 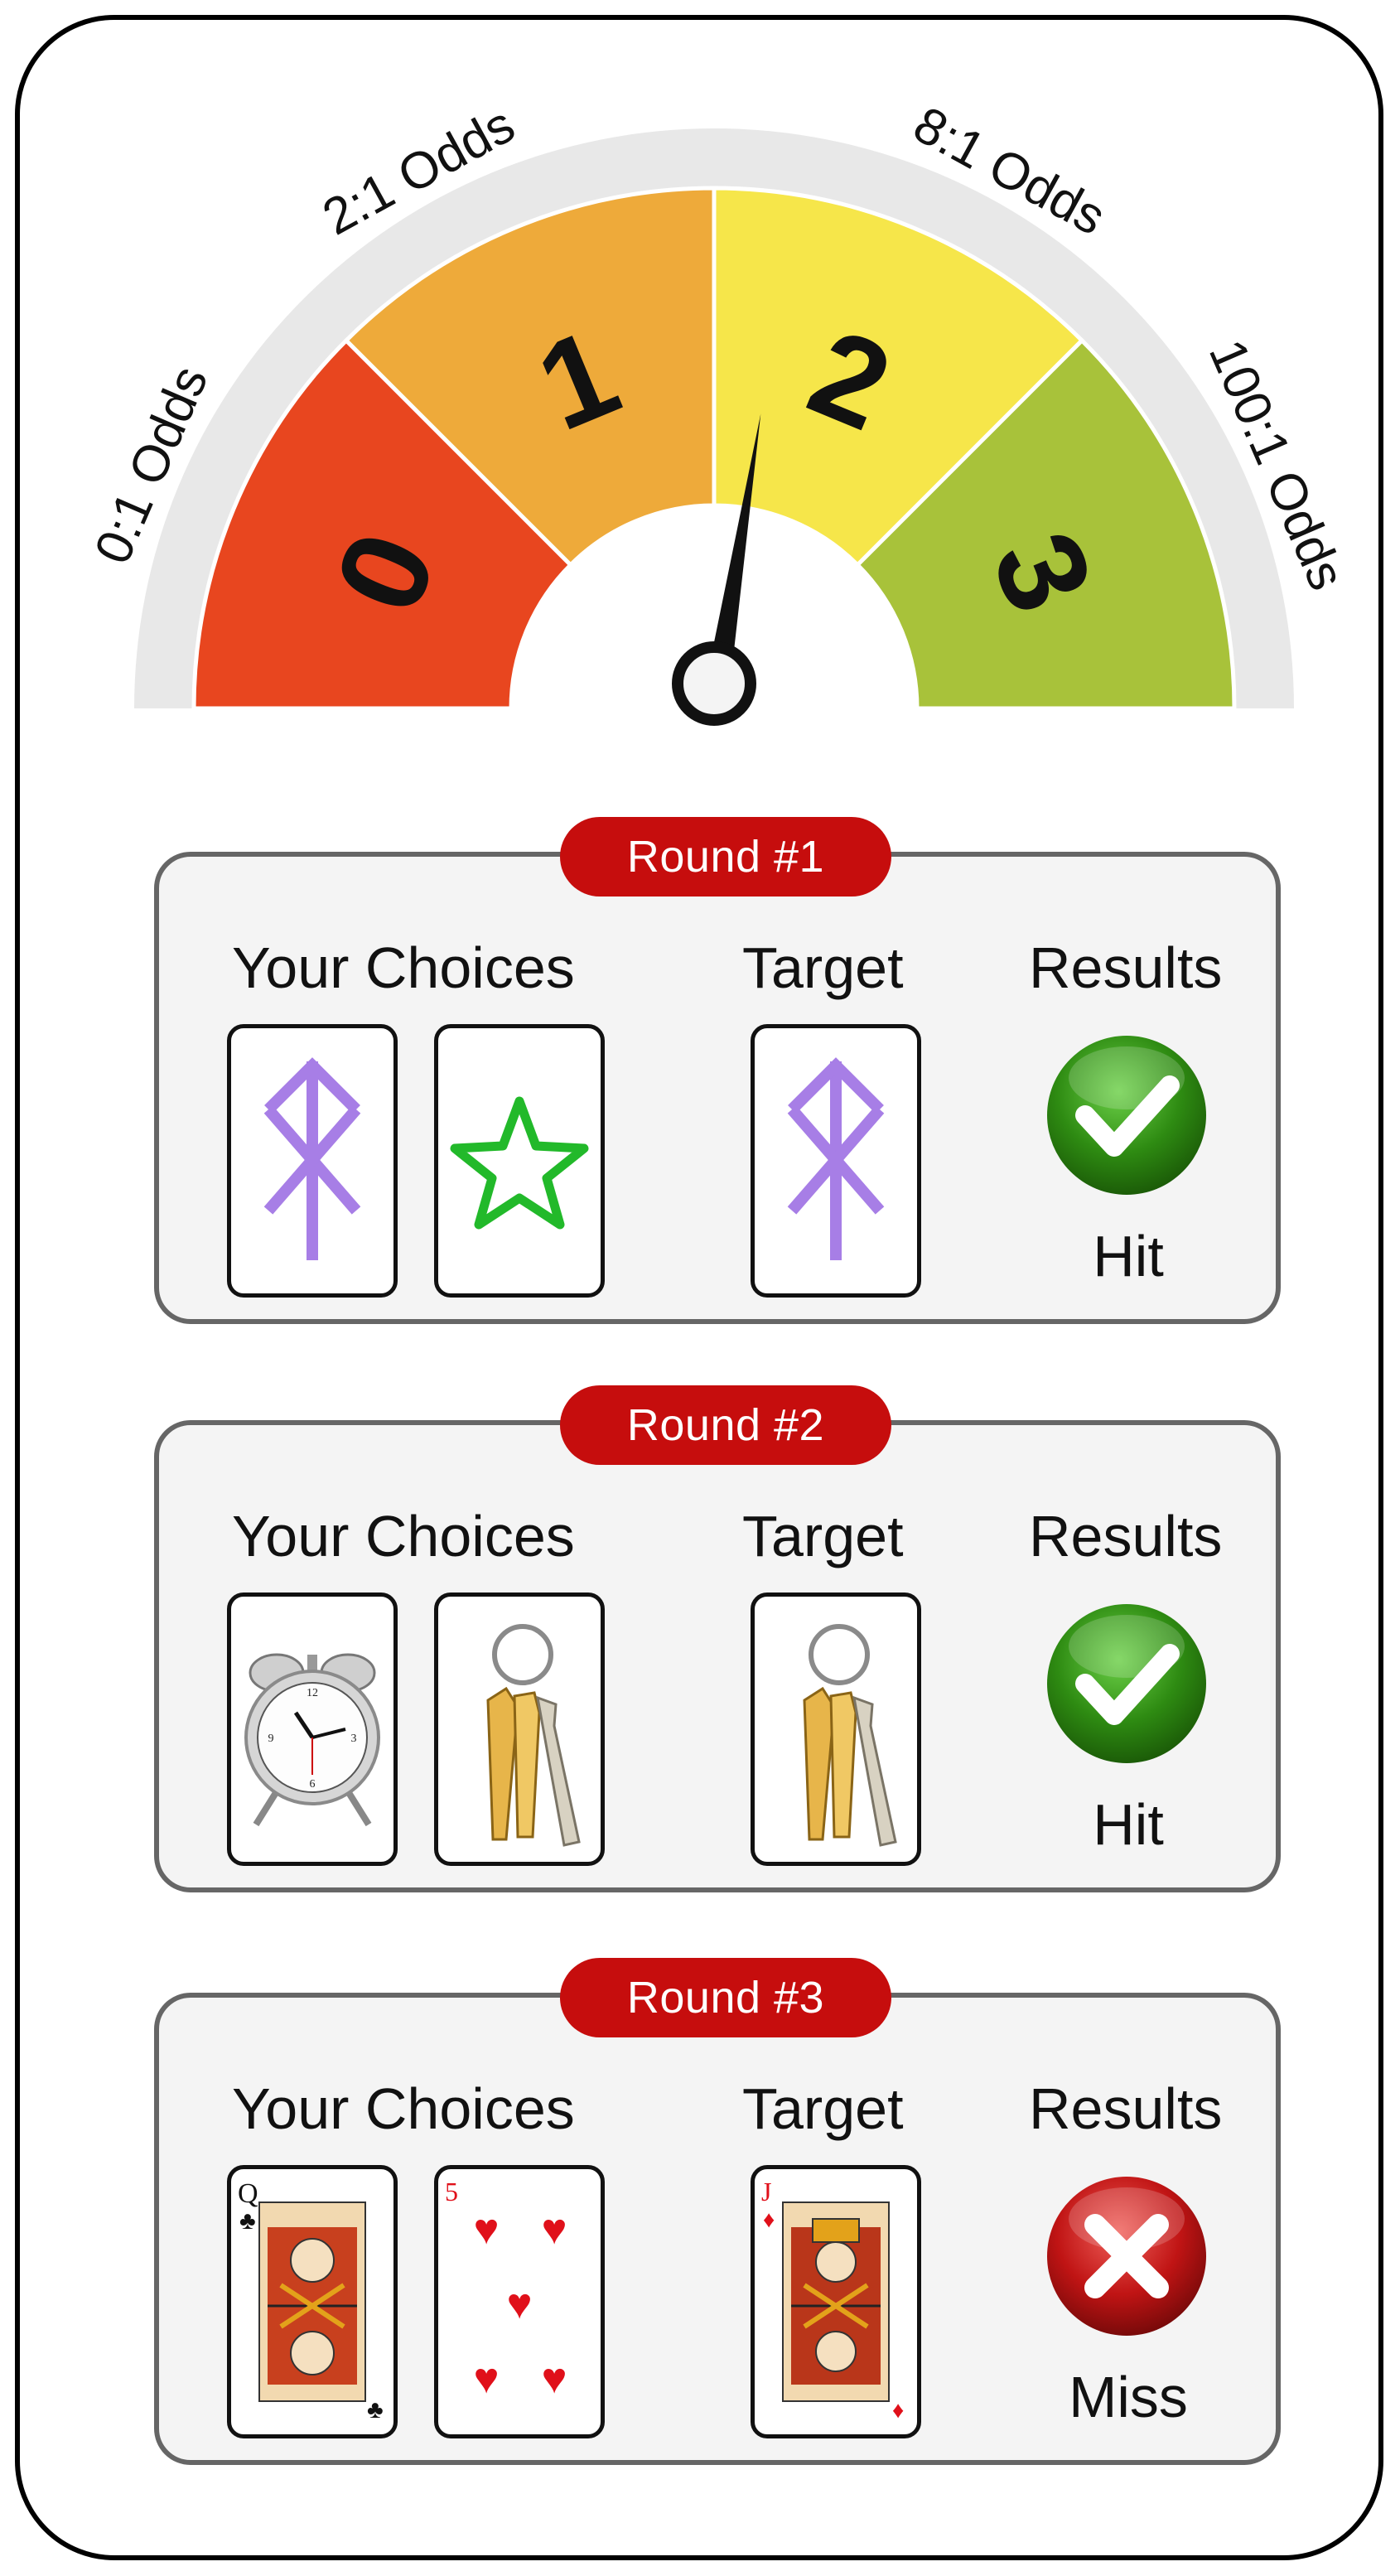 I want to click on x-icon, so click(x=1126, y=2256).